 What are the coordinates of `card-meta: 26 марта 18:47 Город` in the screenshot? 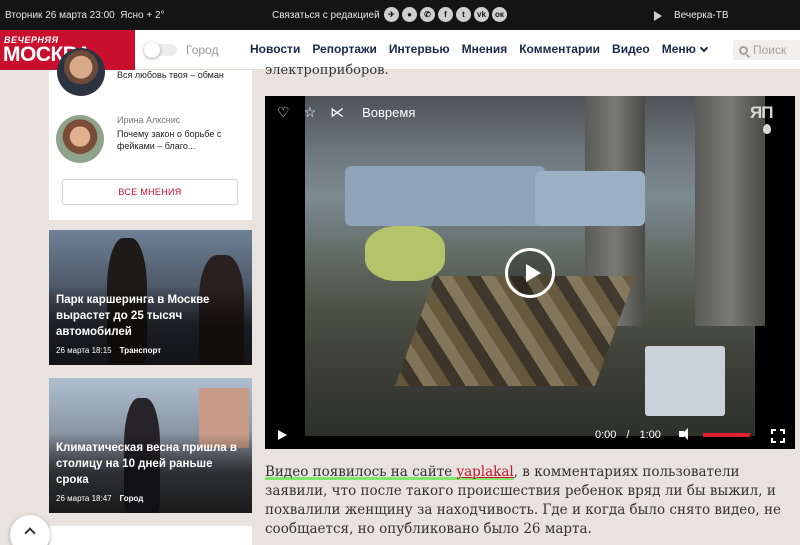 It's located at (99, 498).